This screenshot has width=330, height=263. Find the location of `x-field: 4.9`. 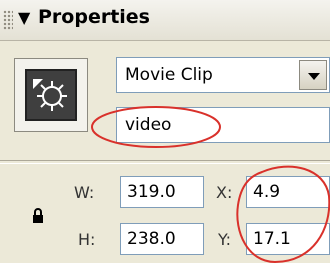

x-field: 4.9 is located at coordinates (288, 192).